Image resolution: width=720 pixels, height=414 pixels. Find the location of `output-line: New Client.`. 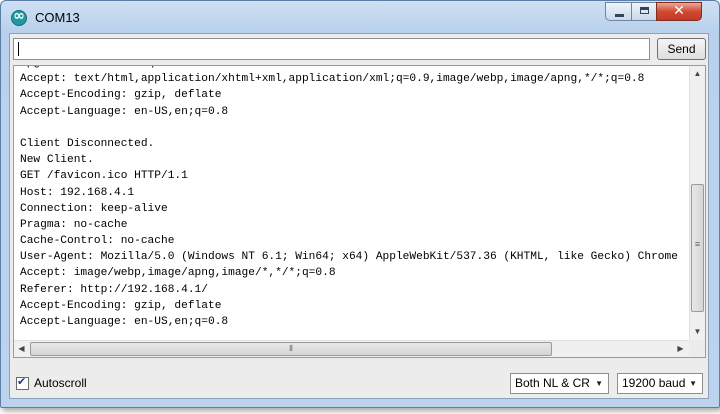

output-line: New Client. is located at coordinates (57, 160).